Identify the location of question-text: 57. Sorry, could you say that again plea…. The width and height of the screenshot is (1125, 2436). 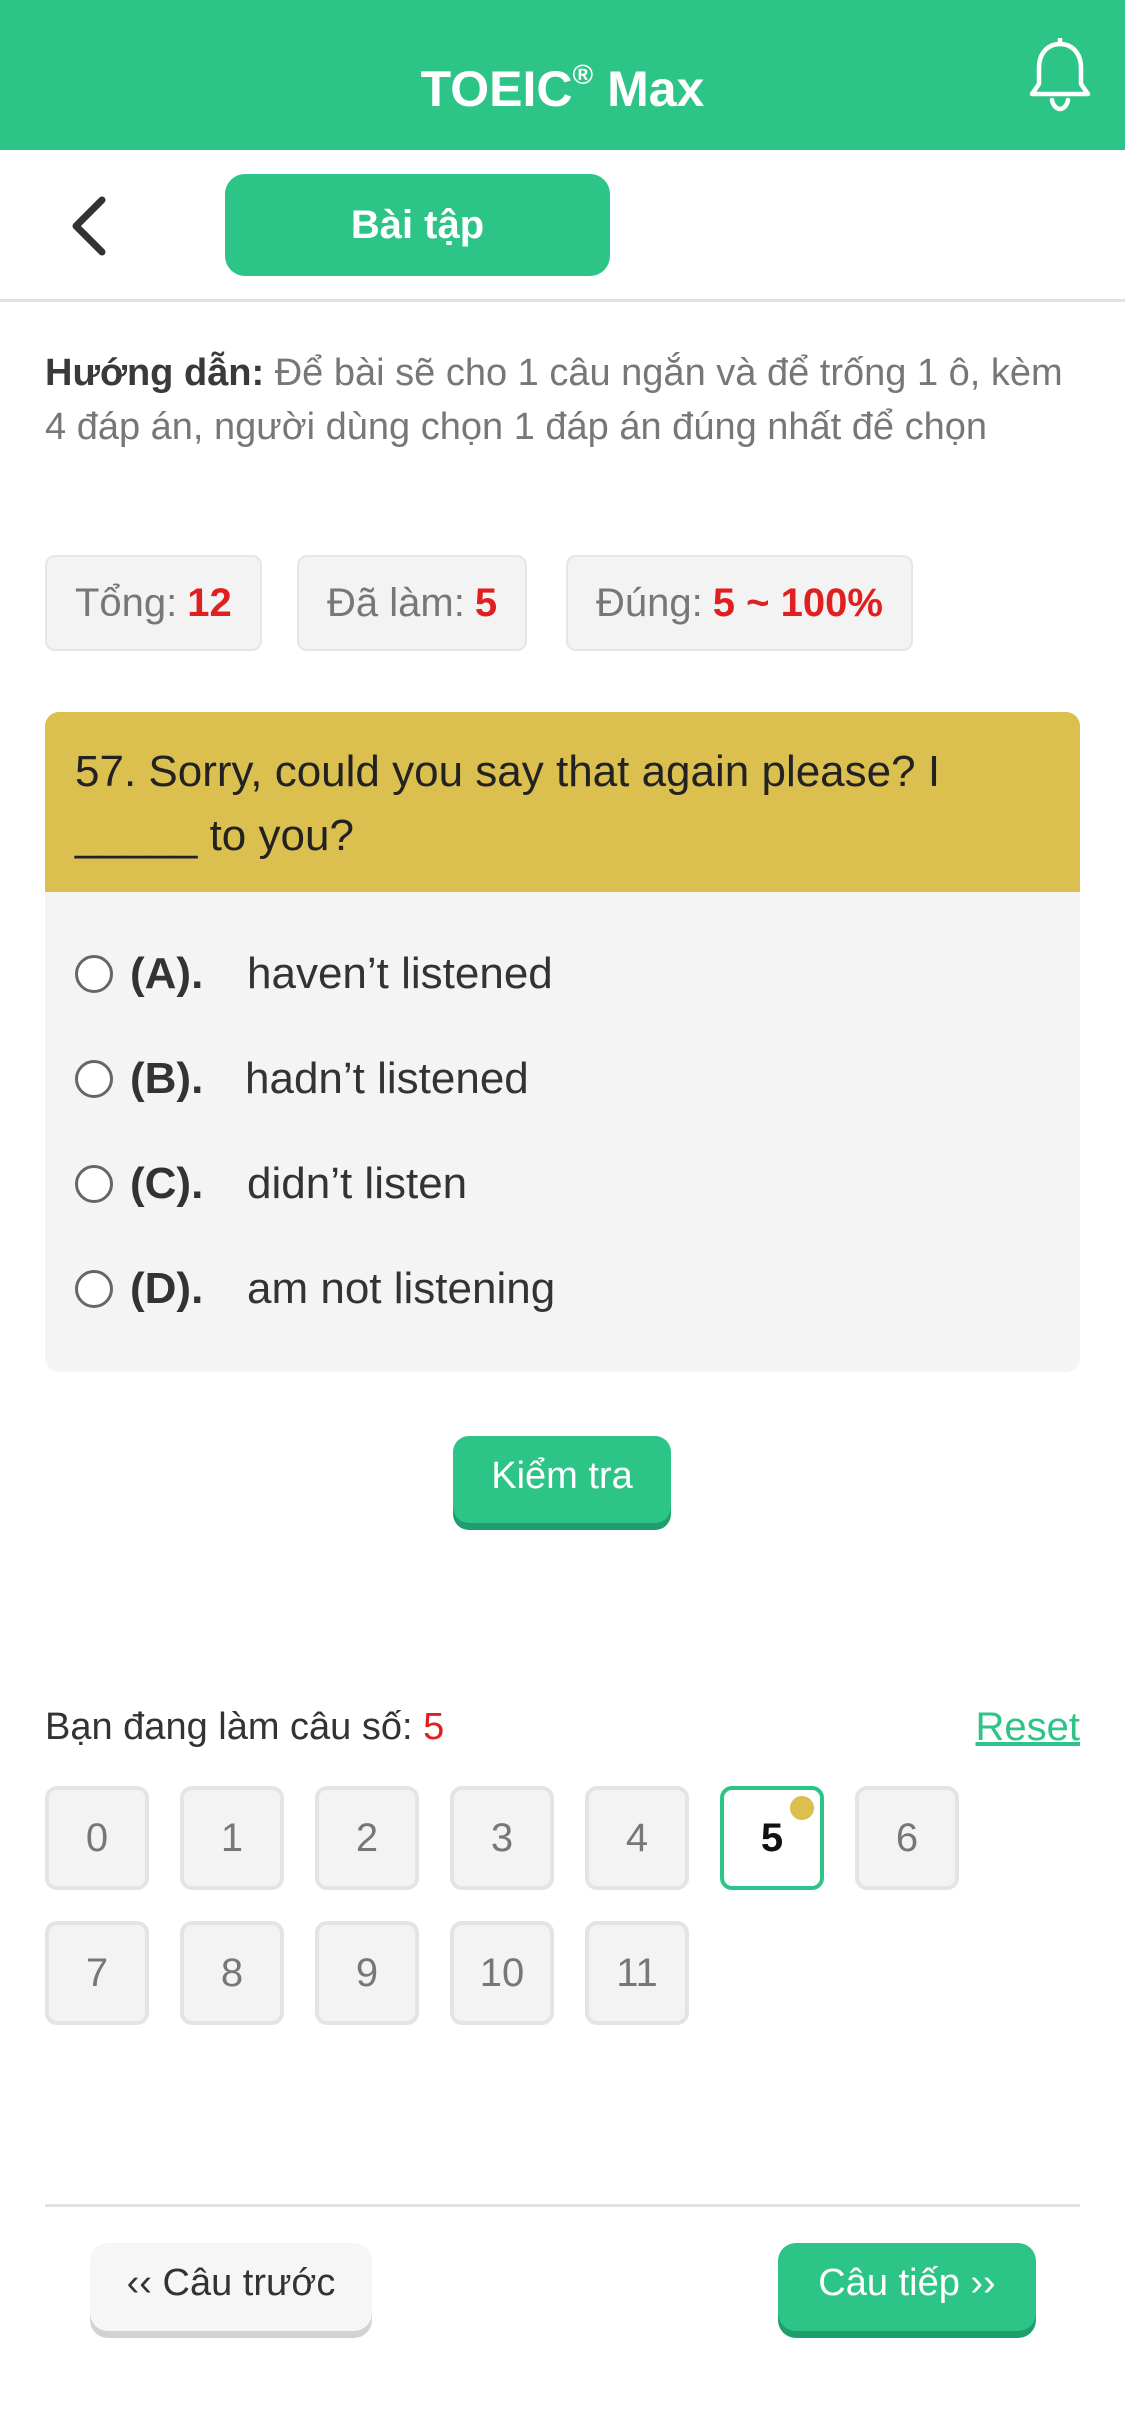
(508, 803).